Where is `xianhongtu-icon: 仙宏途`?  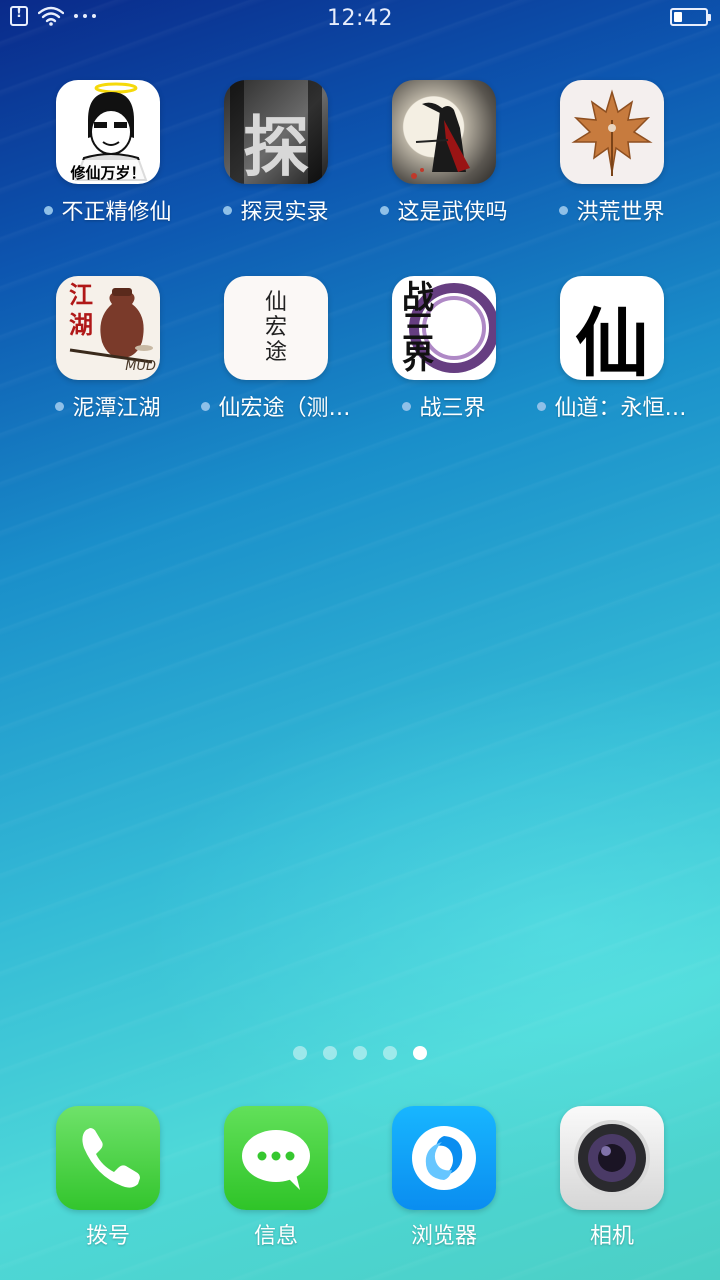
xianhongtu-icon: 仙宏途 is located at coordinates (276, 328).